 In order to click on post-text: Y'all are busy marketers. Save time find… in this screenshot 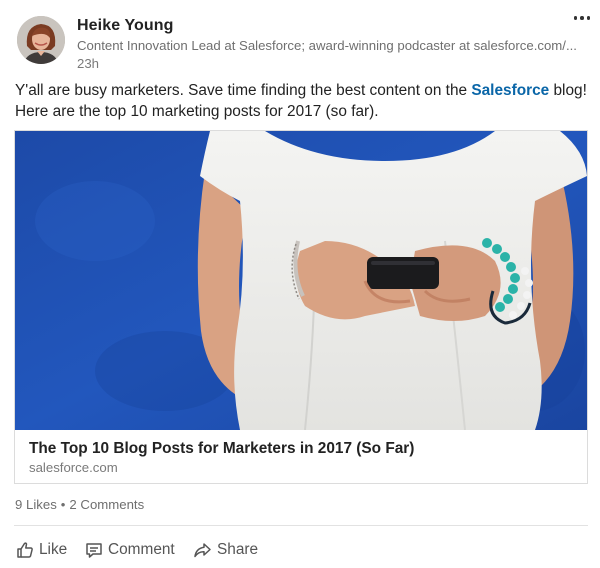, I will do `click(305, 101)`.